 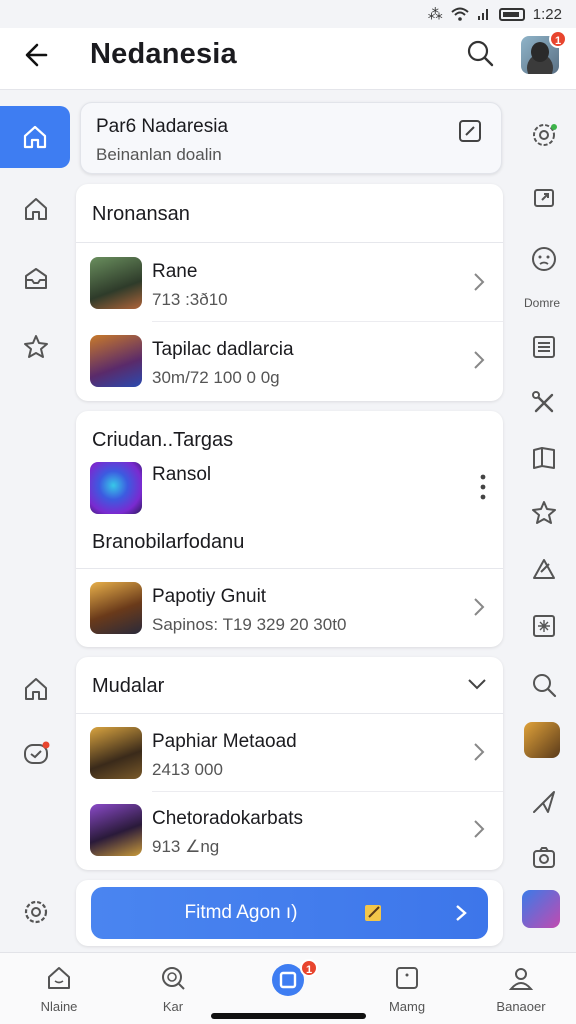 I want to click on home-indicator, so click(x=288, y=1016).